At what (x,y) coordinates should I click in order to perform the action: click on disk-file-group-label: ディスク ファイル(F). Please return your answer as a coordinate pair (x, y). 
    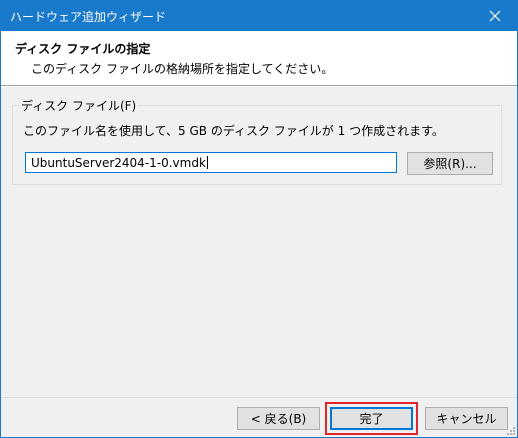
    Looking at the image, I should click on (79, 106).